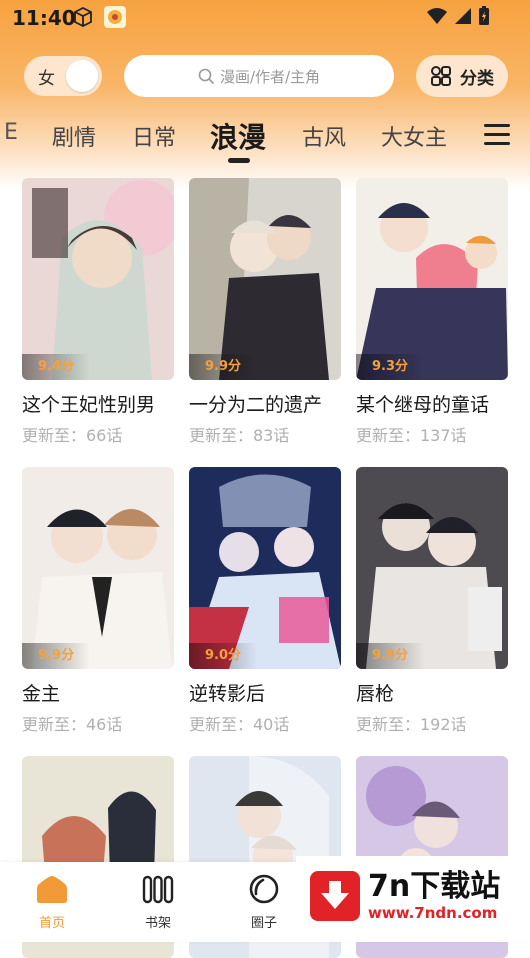 The image size is (530, 958). Describe the element at coordinates (46, 79) in the screenshot. I see `gender-label: 女` at that location.